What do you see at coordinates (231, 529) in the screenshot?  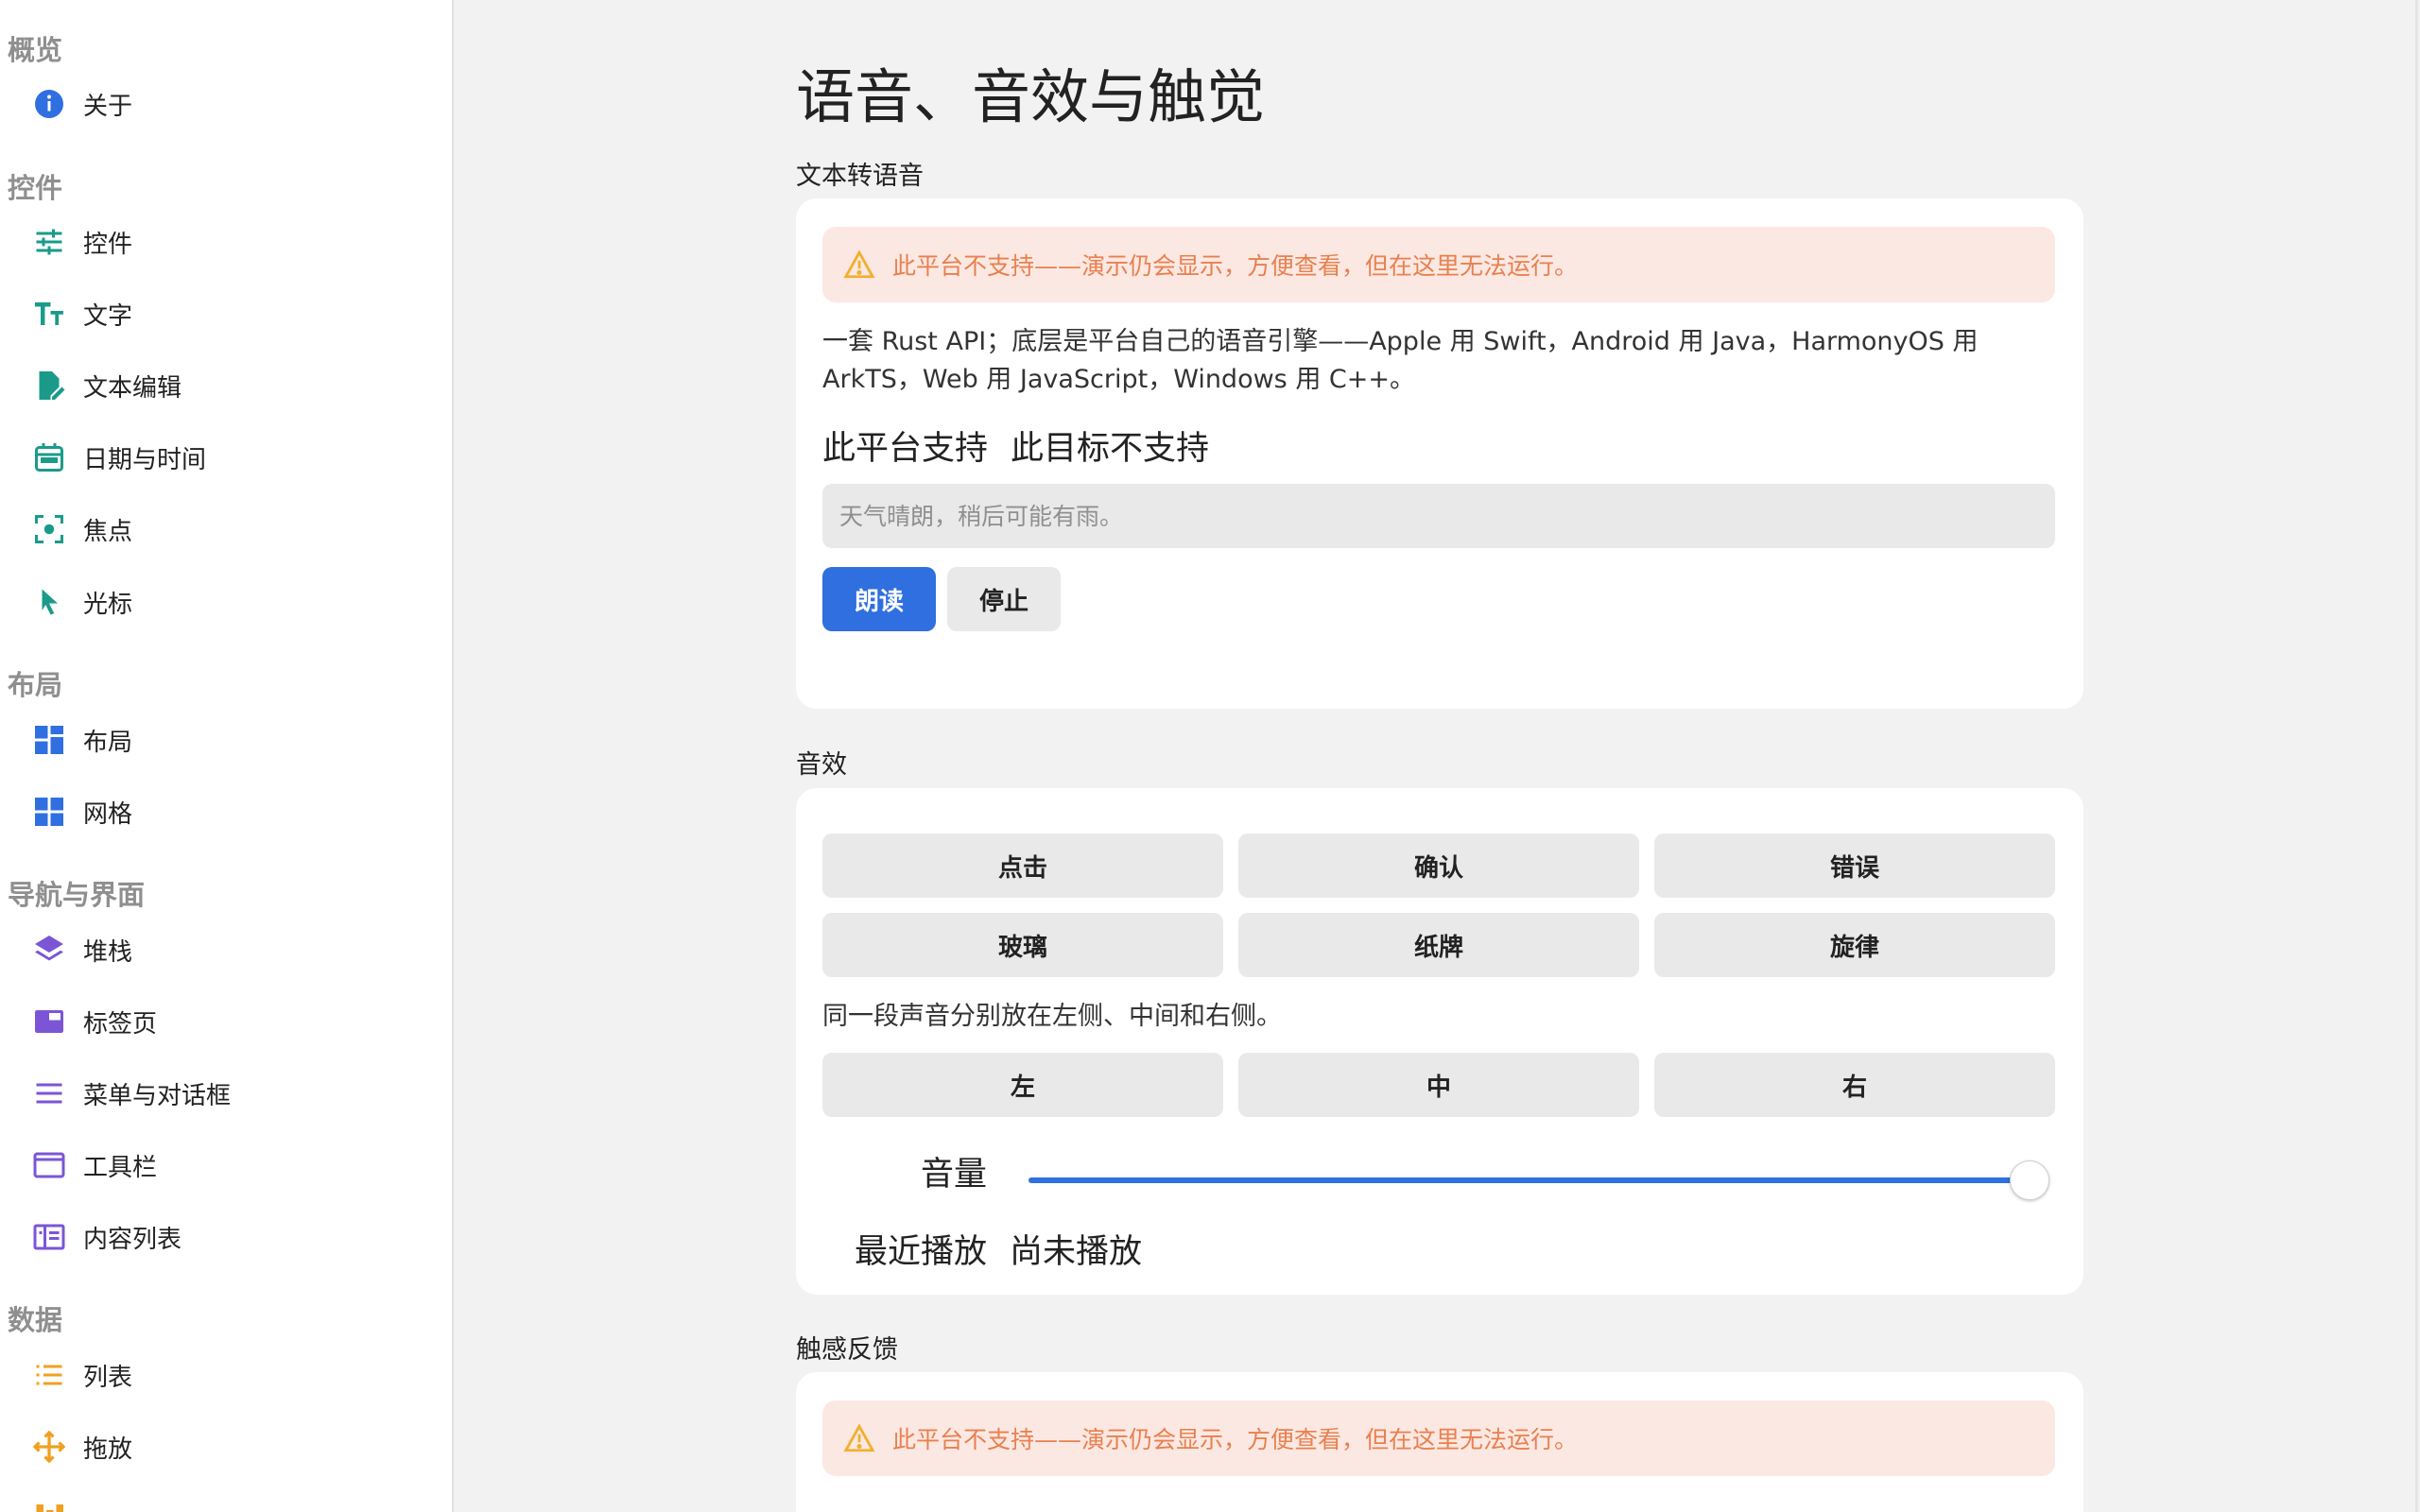 I see `sidebar-item-focus: 焦点` at bounding box center [231, 529].